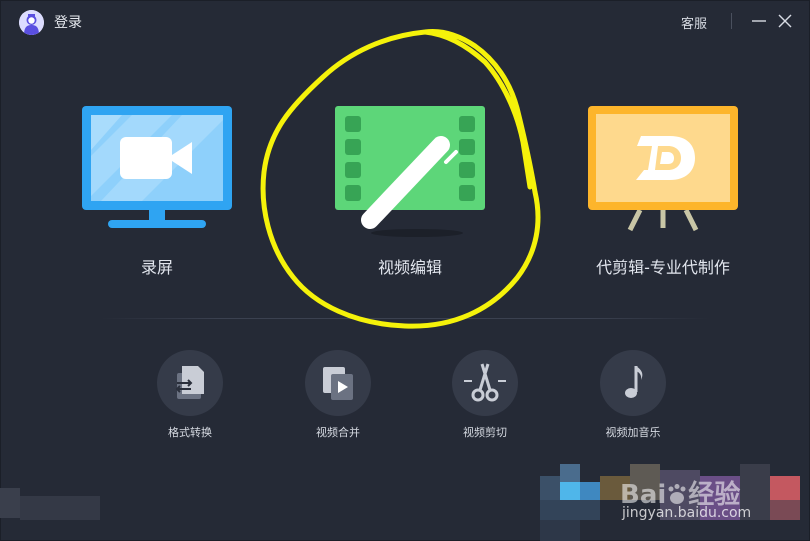 The image size is (810, 541). What do you see at coordinates (157, 167) in the screenshot?
I see `screen-record-icon` at bounding box center [157, 167].